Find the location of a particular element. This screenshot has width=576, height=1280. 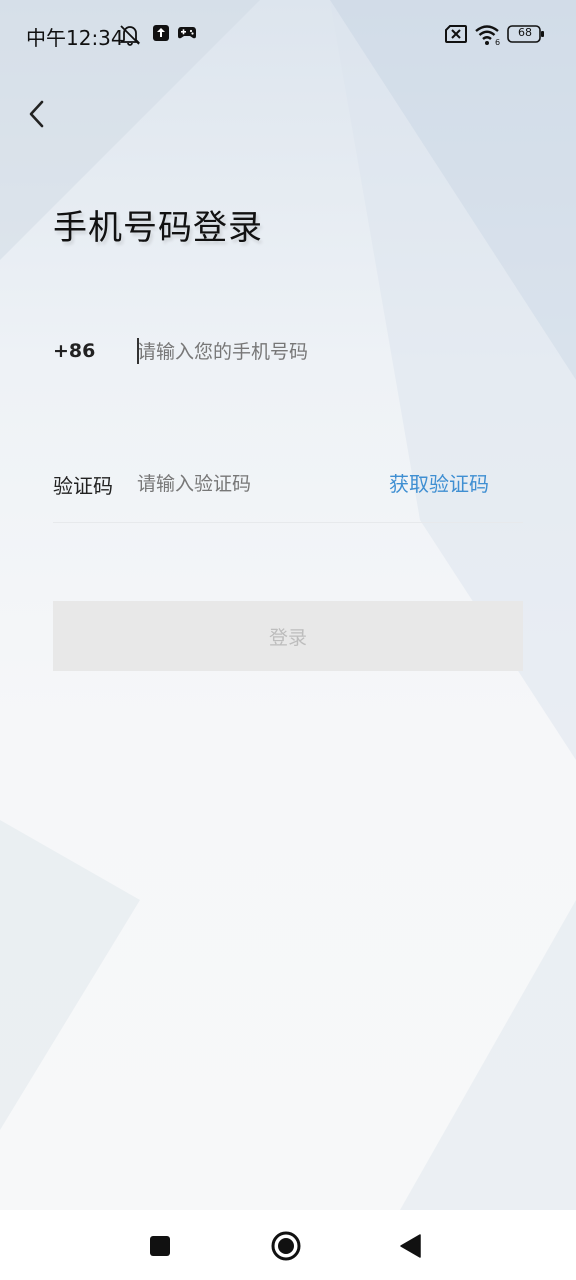

sim-disabled-icon is located at coordinates (456, 36).